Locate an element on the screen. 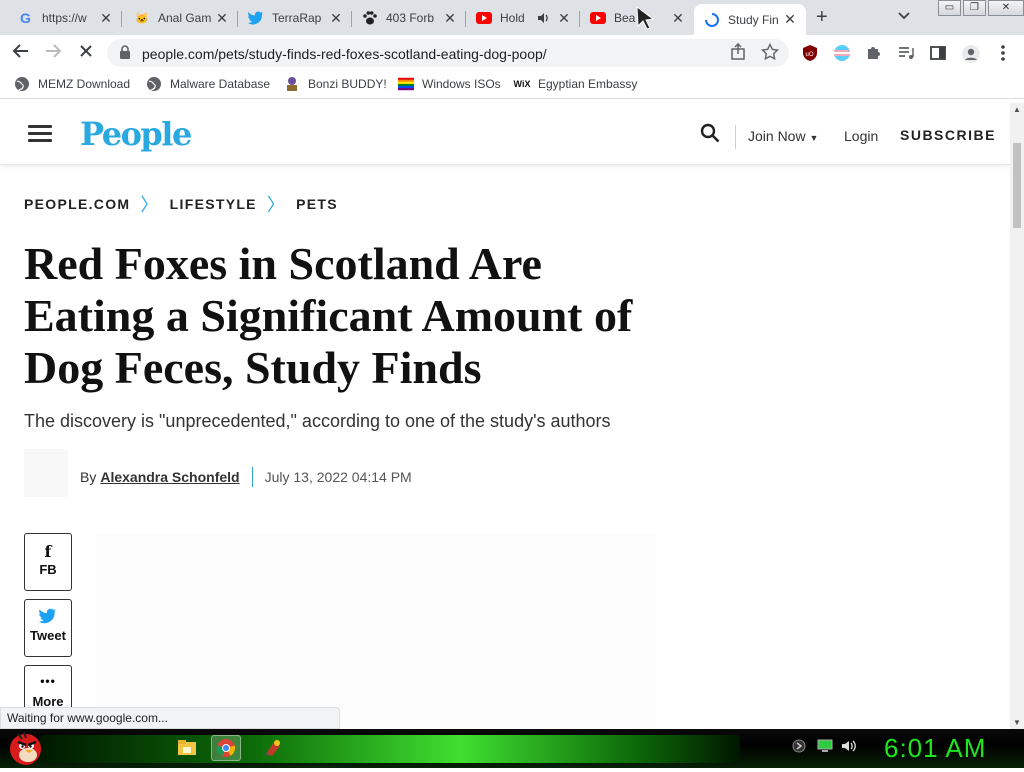  tab-study-finds: Study Fin ✕ is located at coordinates (750, 19).